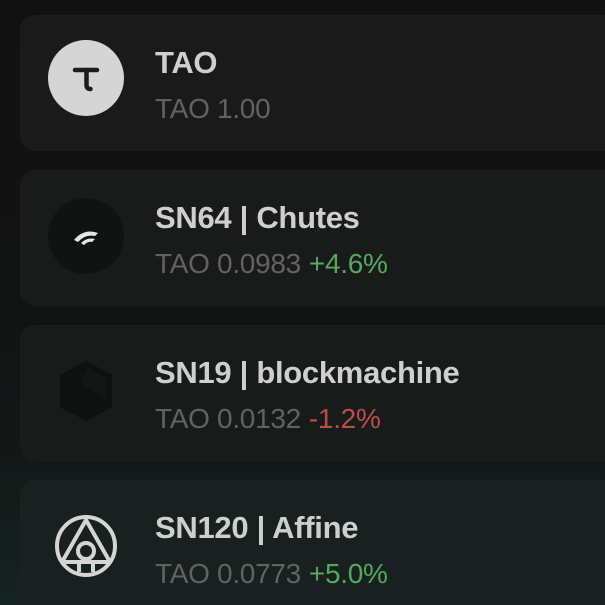 Image resolution: width=605 pixels, height=605 pixels. I want to click on asset-price: TAO 0.0983 +4.6%, so click(271, 264).